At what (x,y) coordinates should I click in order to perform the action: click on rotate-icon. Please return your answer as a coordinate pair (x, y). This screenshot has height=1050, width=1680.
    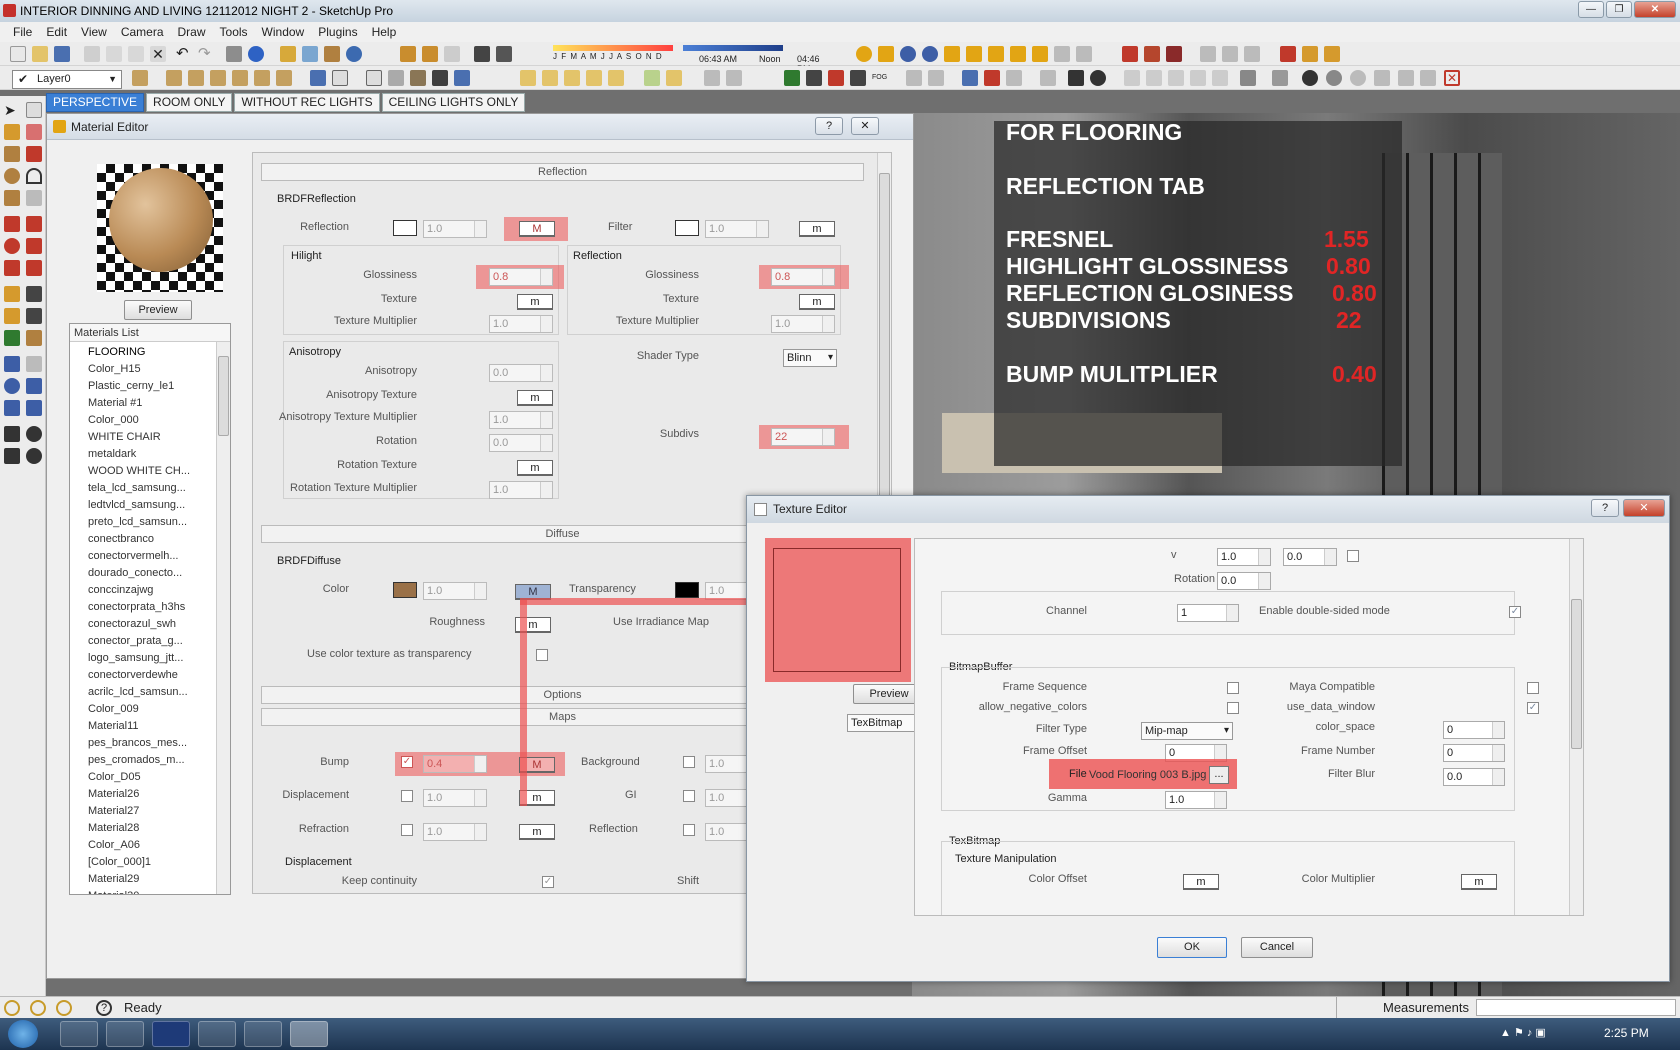
    Looking at the image, I should click on (12, 246).